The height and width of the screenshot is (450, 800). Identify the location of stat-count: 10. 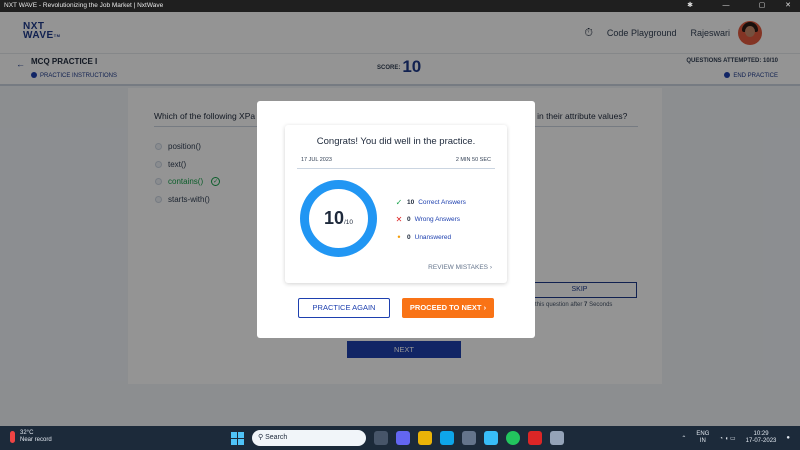
(411, 202).